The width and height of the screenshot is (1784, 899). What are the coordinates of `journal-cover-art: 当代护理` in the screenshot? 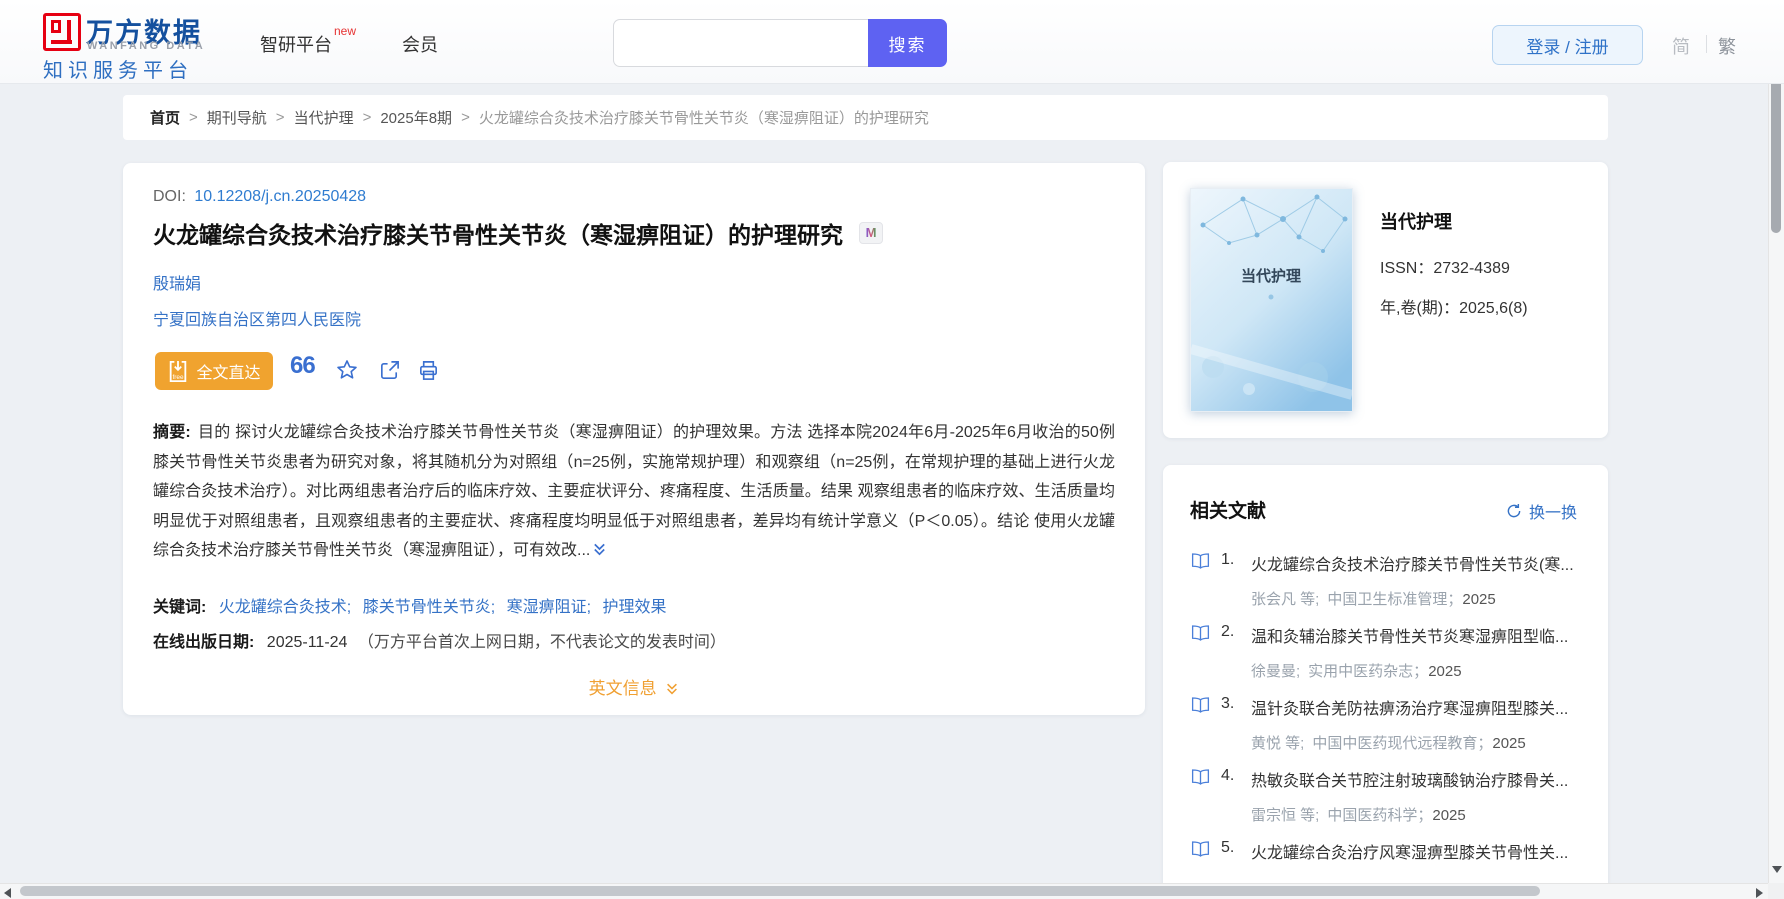 It's located at (1271, 300).